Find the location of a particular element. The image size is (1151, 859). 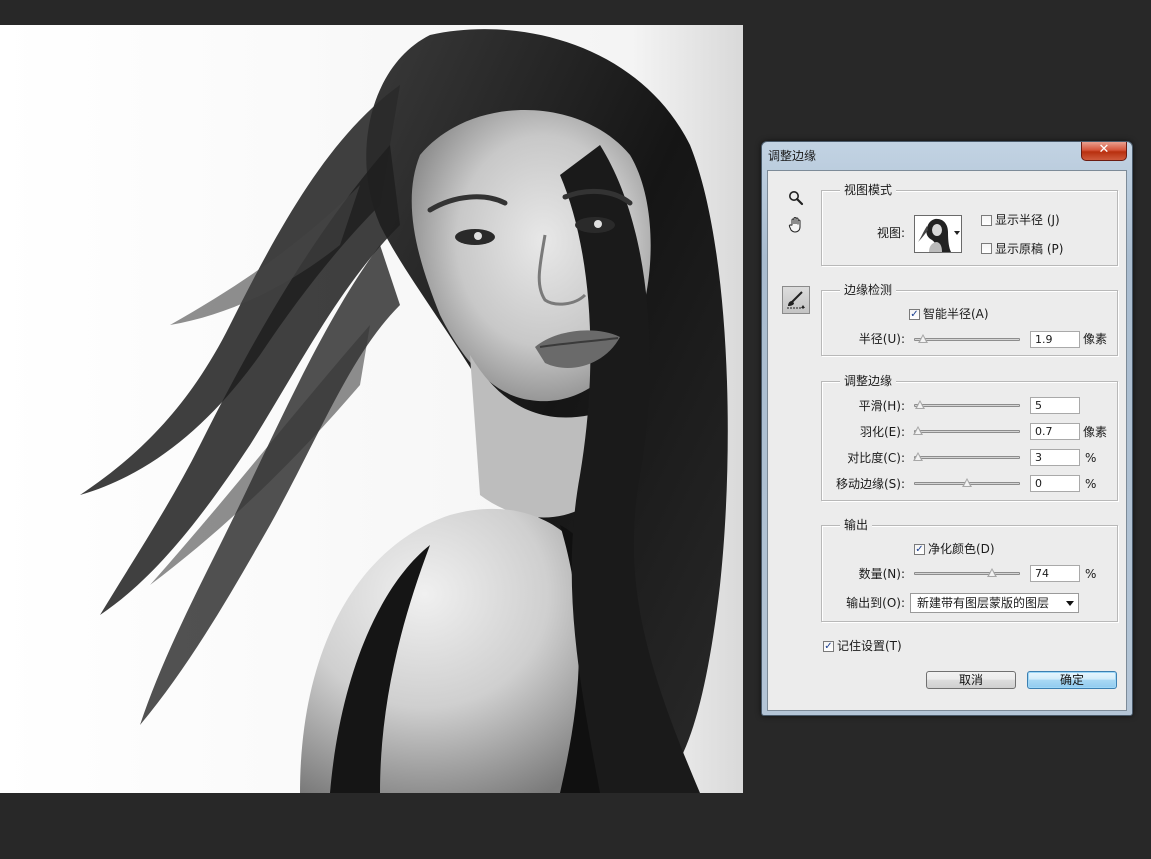

output-to-select: 新建带有图层蒙版的图层 is located at coordinates (994, 603).